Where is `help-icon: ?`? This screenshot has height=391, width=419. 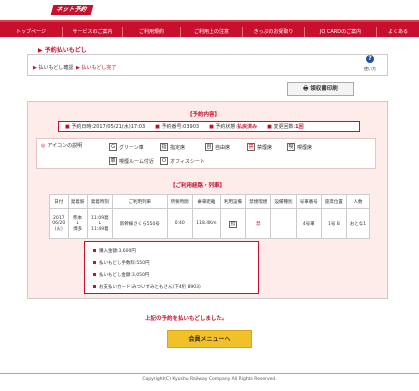 help-icon: ? is located at coordinates (370, 59).